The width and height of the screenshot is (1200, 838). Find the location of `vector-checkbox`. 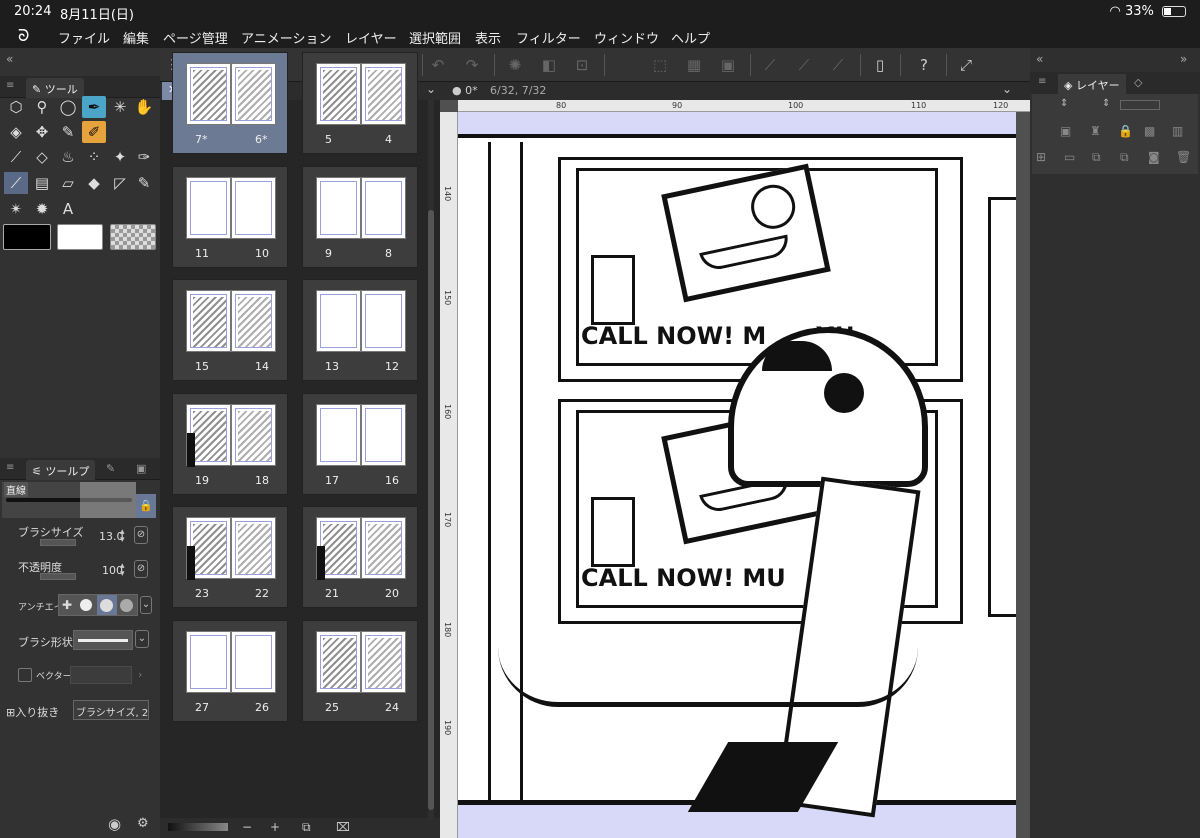

vector-checkbox is located at coordinates (25, 675).